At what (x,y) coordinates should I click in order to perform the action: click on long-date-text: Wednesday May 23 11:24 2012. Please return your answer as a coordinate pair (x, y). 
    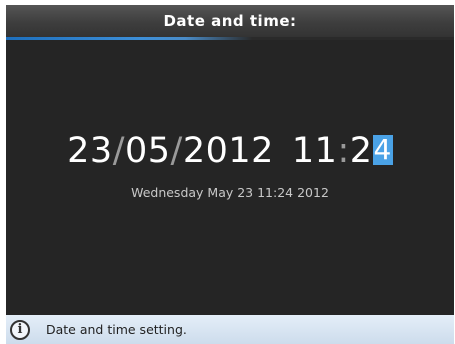
    Looking at the image, I should click on (230, 192).